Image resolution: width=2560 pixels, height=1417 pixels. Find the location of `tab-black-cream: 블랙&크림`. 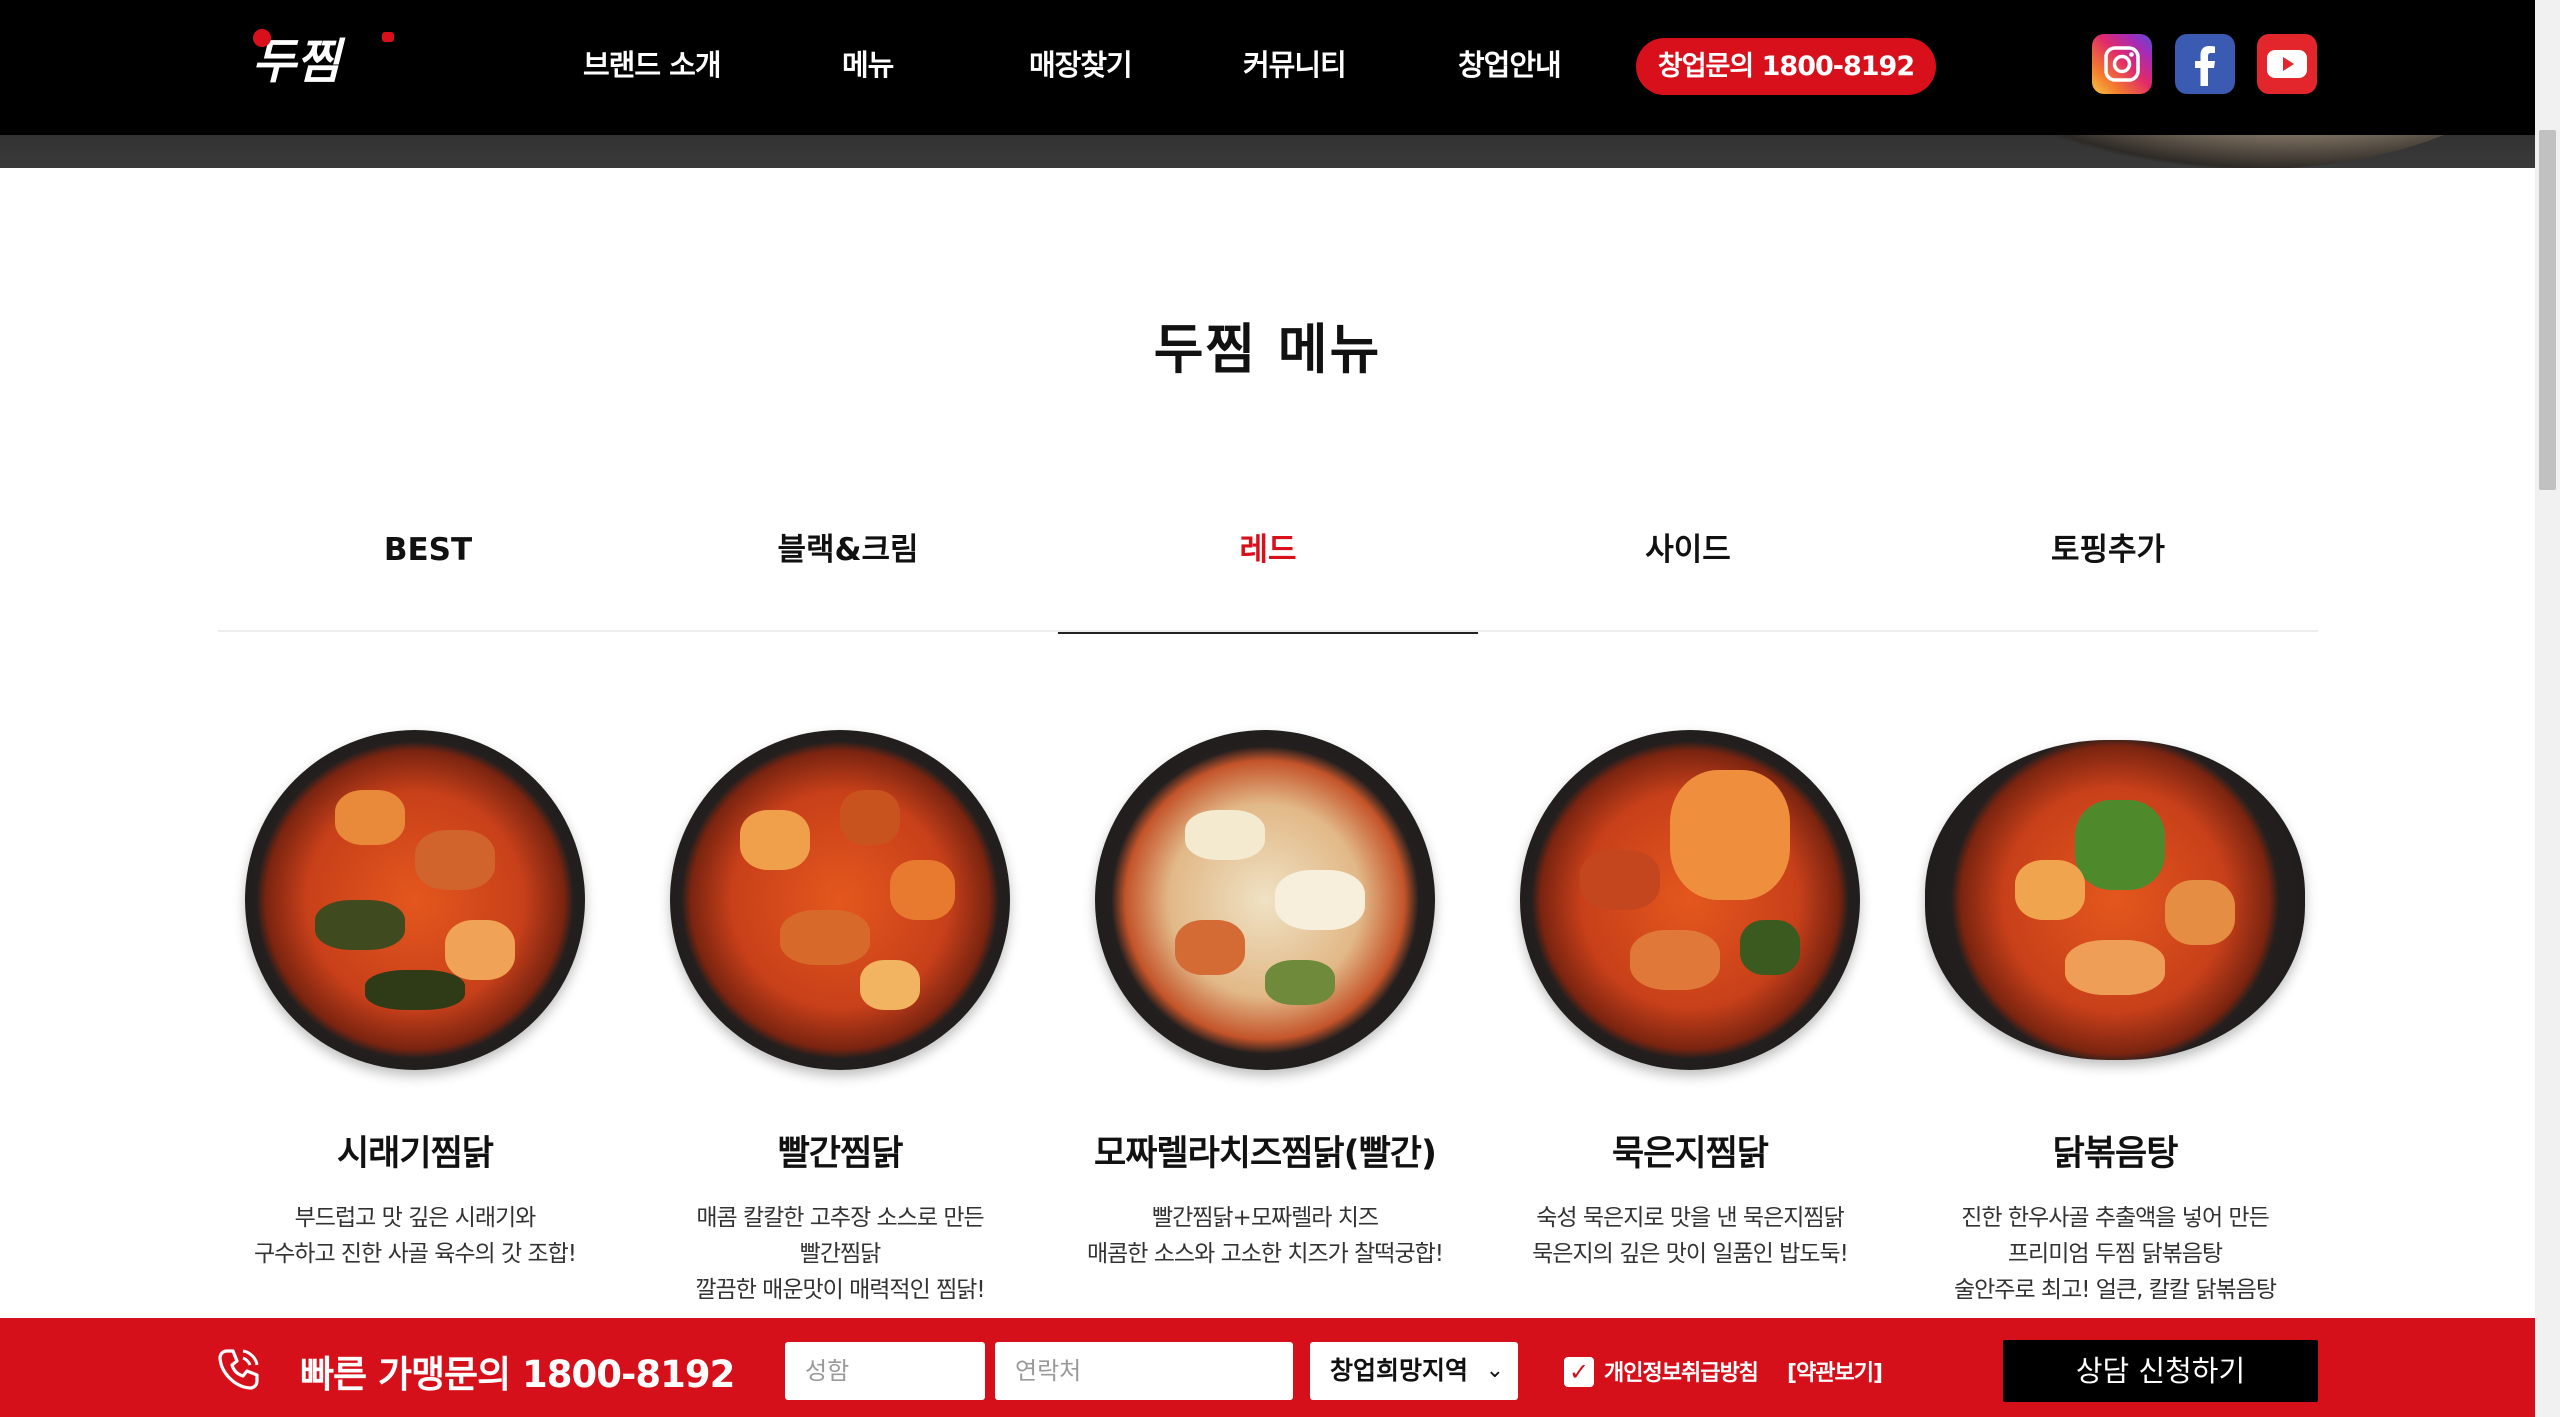

tab-black-cream: 블랙&크림 is located at coordinates (848, 576).